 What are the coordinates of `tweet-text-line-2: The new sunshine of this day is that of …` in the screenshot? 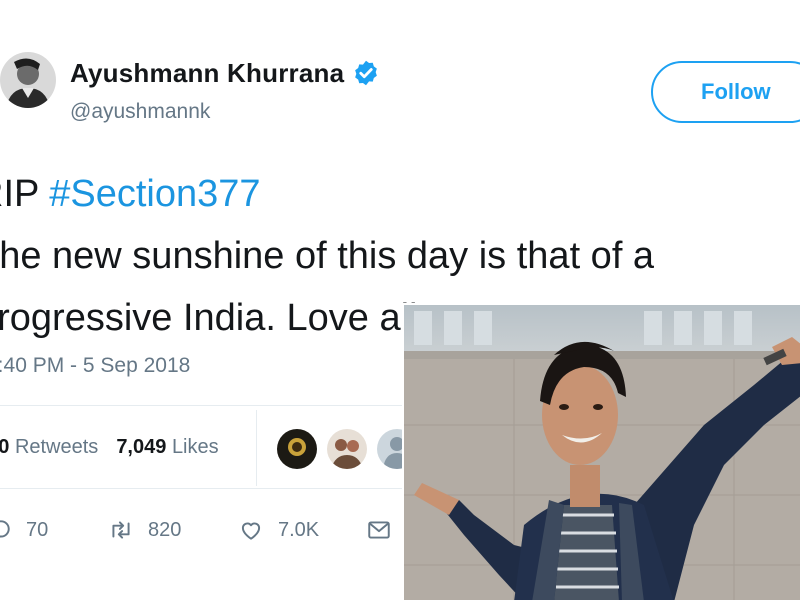 It's located at (327, 256).